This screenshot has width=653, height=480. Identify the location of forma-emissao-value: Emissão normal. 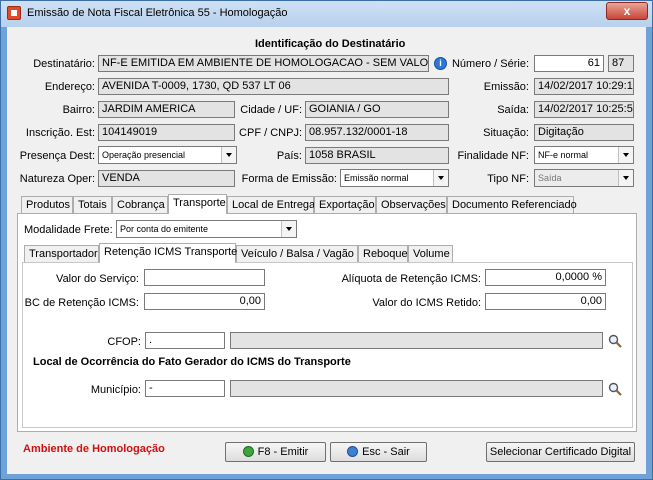
(376, 178).